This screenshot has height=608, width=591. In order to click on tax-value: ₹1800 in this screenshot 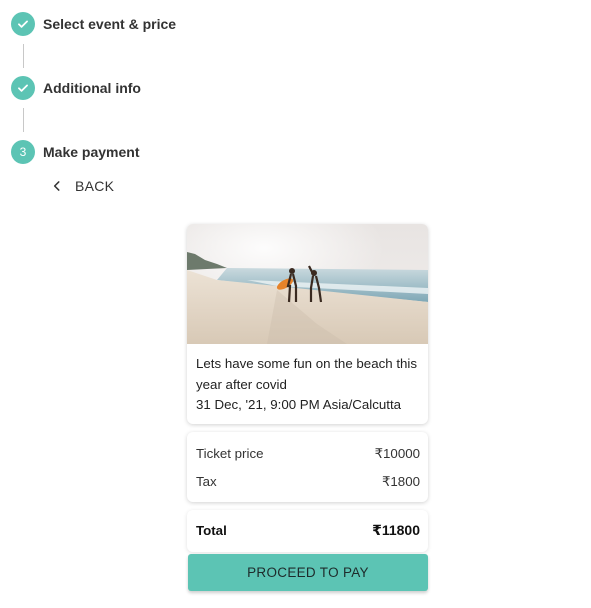, I will do `click(400, 481)`.